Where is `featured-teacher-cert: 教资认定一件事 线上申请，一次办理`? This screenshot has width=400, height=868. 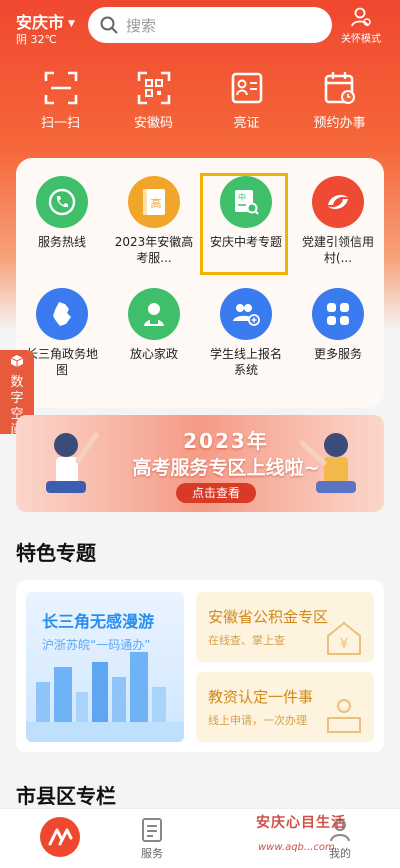 featured-teacher-cert: 教资认定一件事 线上申请，一次办理 is located at coordinates (285, 707).